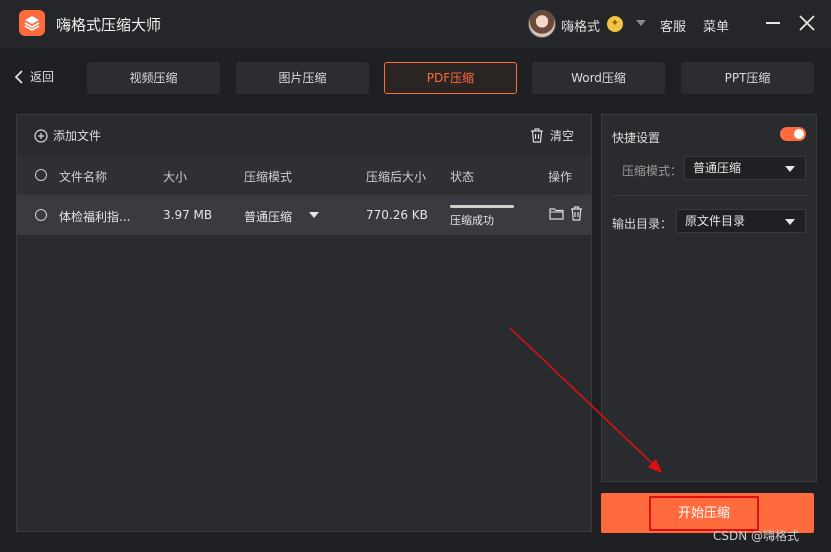 The height and width of the screenshot is (552, 831). Describe the element at coordinates (302, 78) in the screenshot. I see `tab-image: 图片压缩` at that location.